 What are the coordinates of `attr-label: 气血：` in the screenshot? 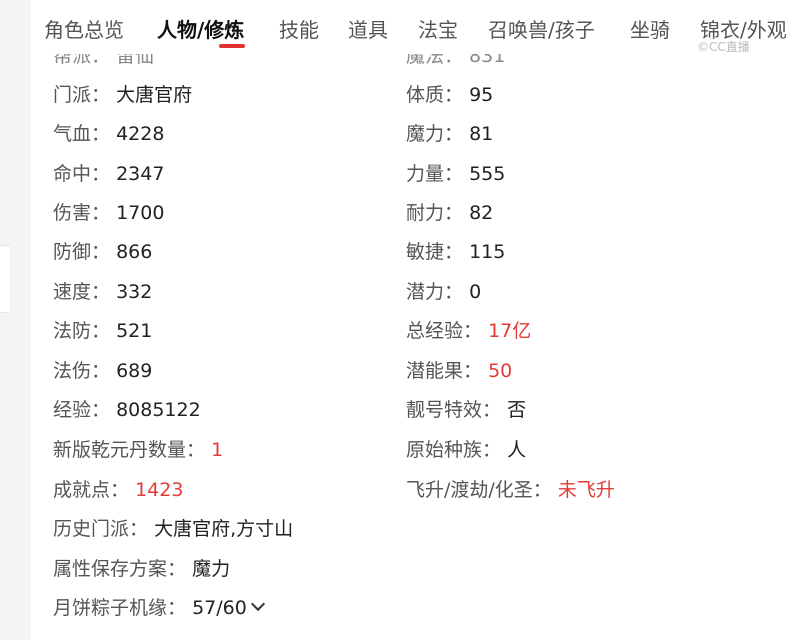 It's located at (82, 134).